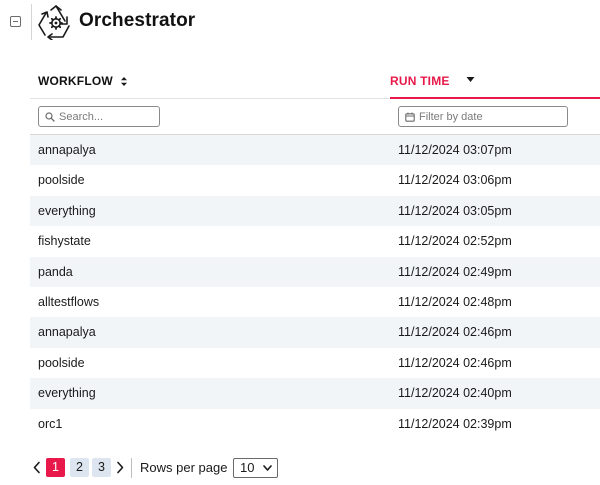  I want to click on app-title: Orchestrator, so click(137, 20).